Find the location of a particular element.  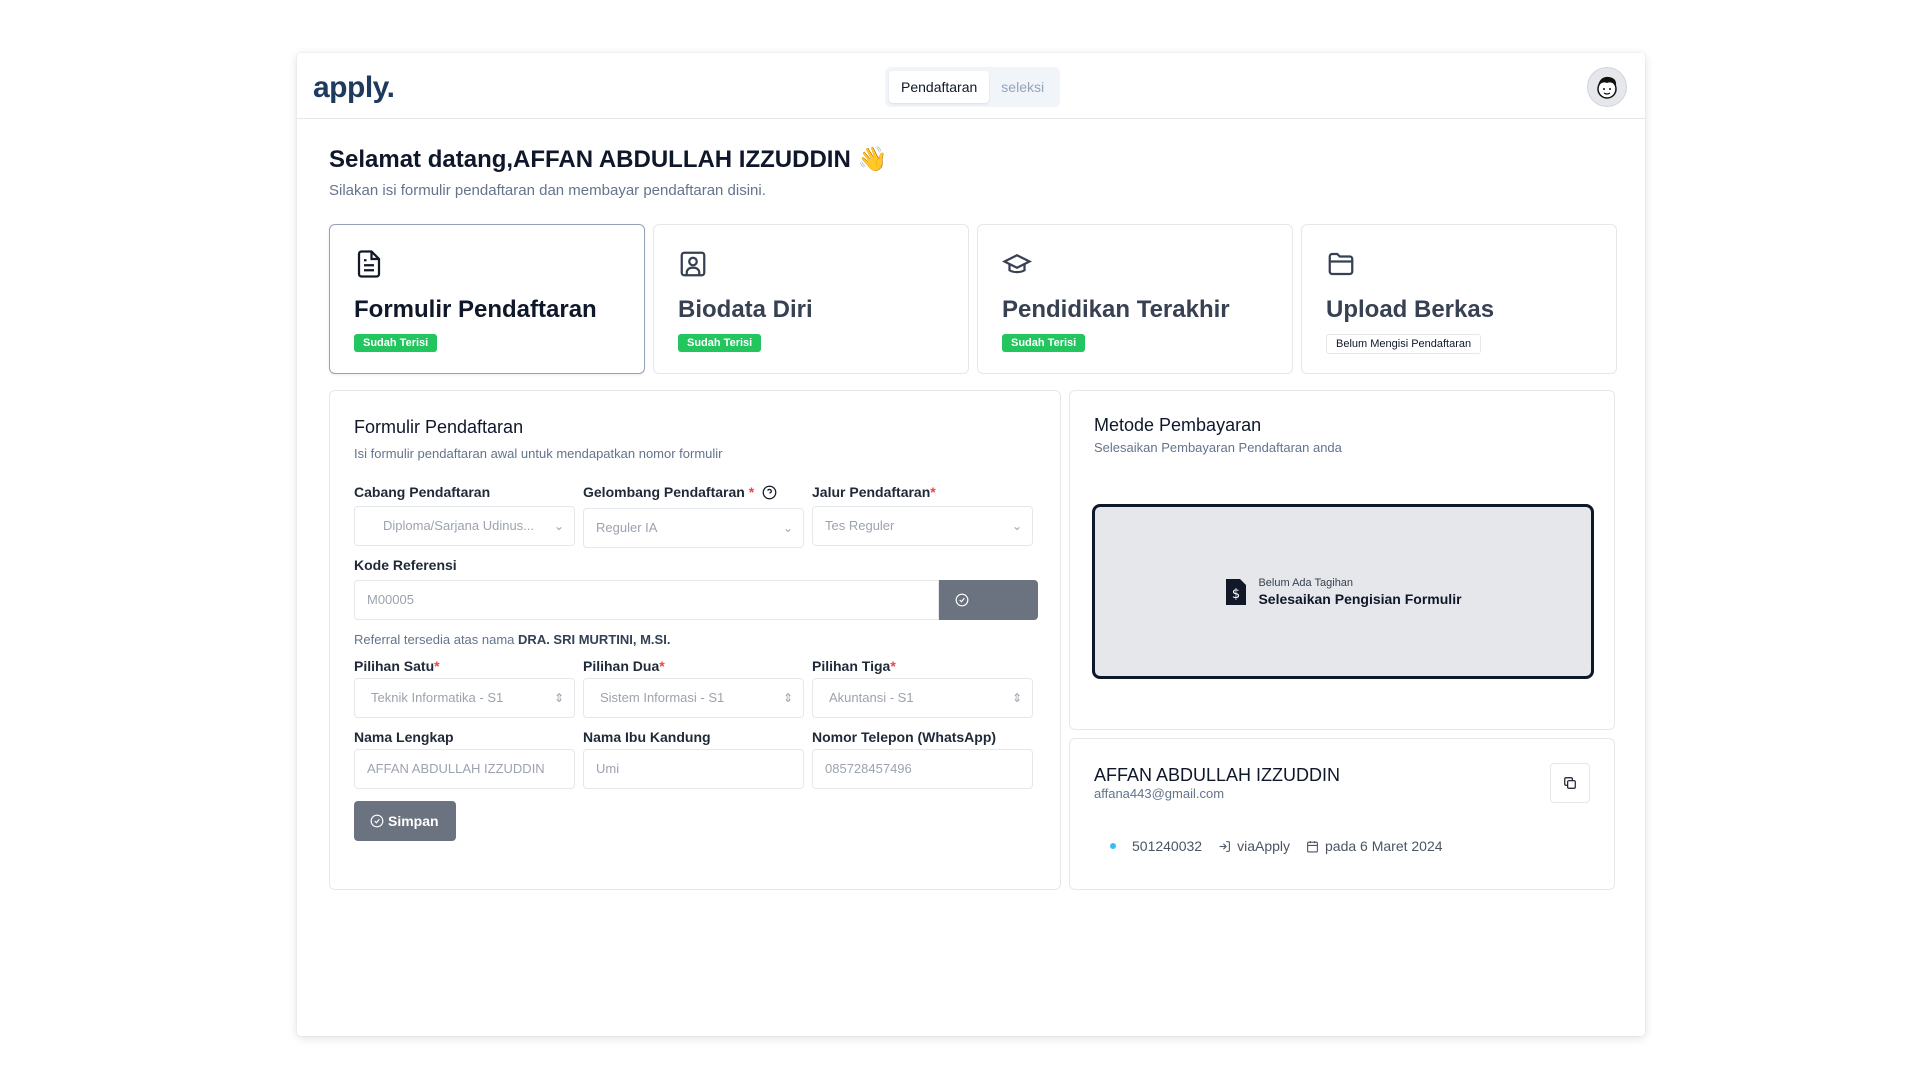

pilihan1-select: Teknik Informatika - S1 ⇕ is located at coordinates (464, 698).